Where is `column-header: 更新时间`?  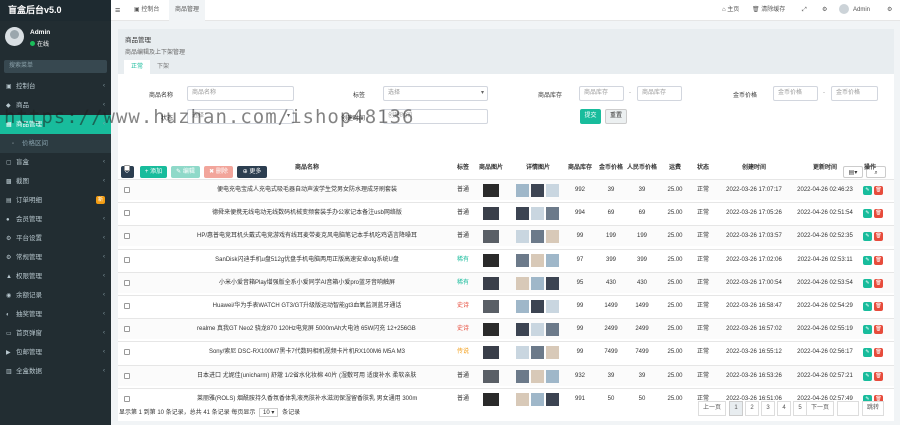 column-header: 更新时间 is located at coordinates (825, 168).